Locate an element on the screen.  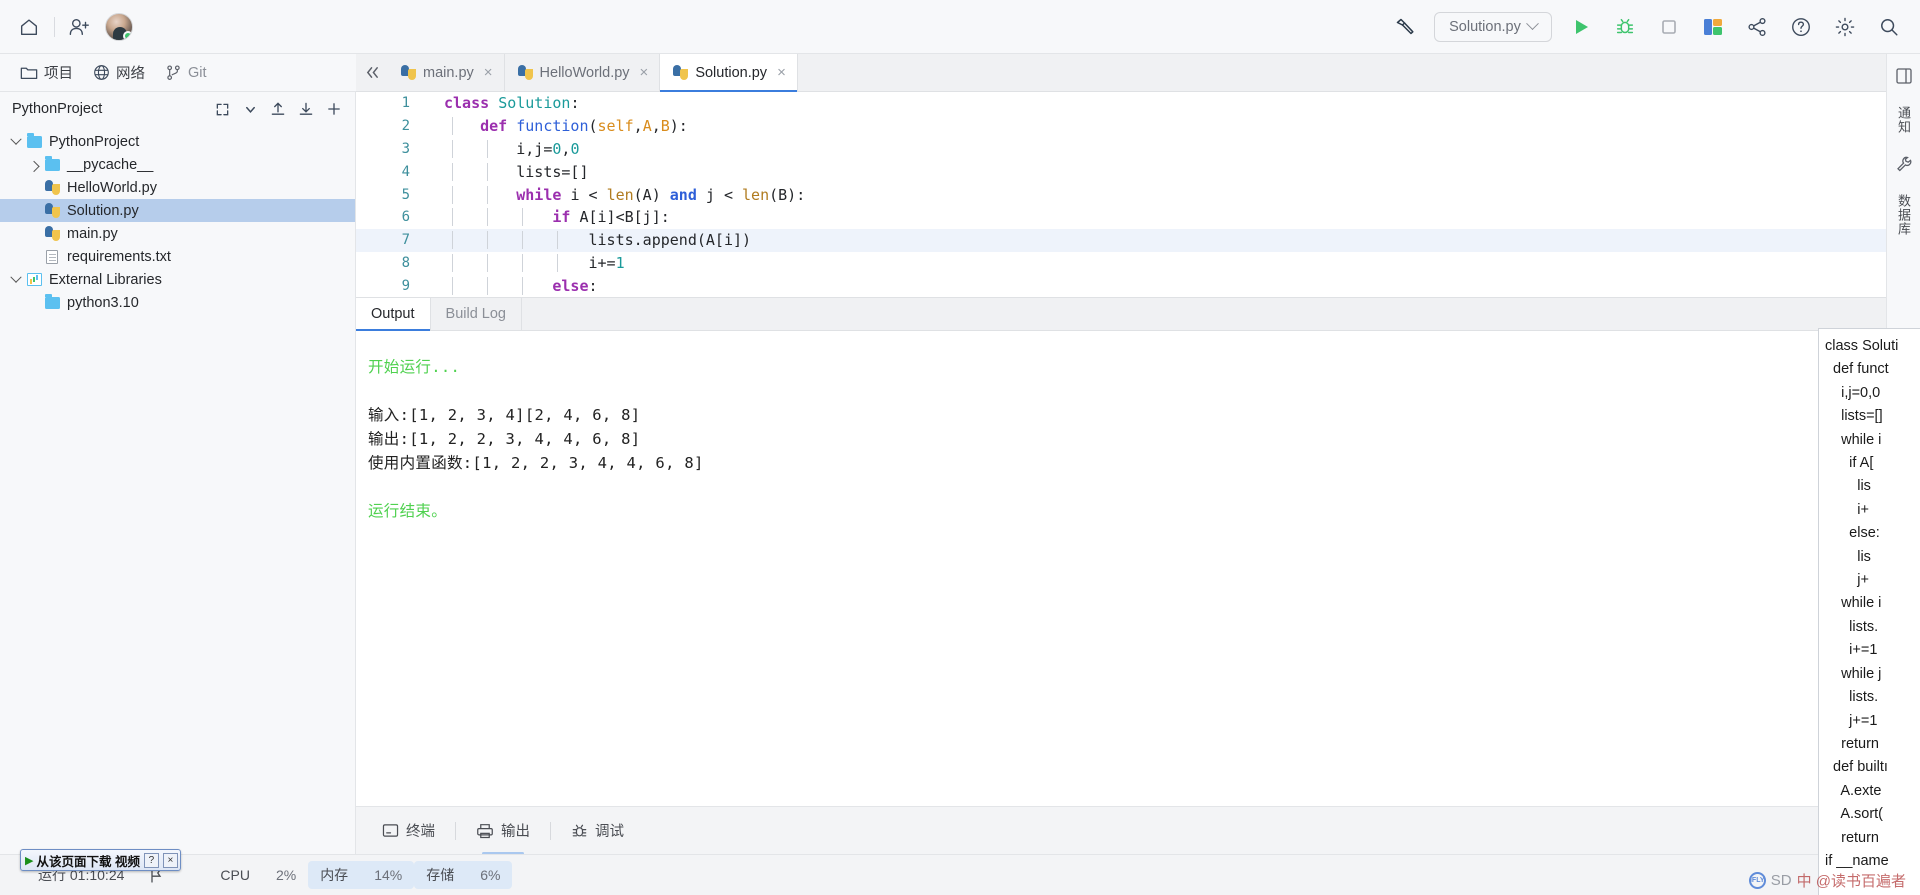
tree-item: HelloWorld.py is located at coordinates (177, 187).